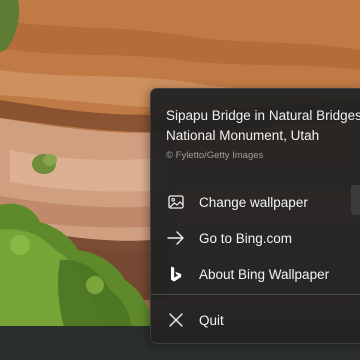 The width and height of the screenshot is (360, 360). What do you see at coordinates (255, 294) in the screenshot?
I see `menu-divider` at bounding box center [255, 294].